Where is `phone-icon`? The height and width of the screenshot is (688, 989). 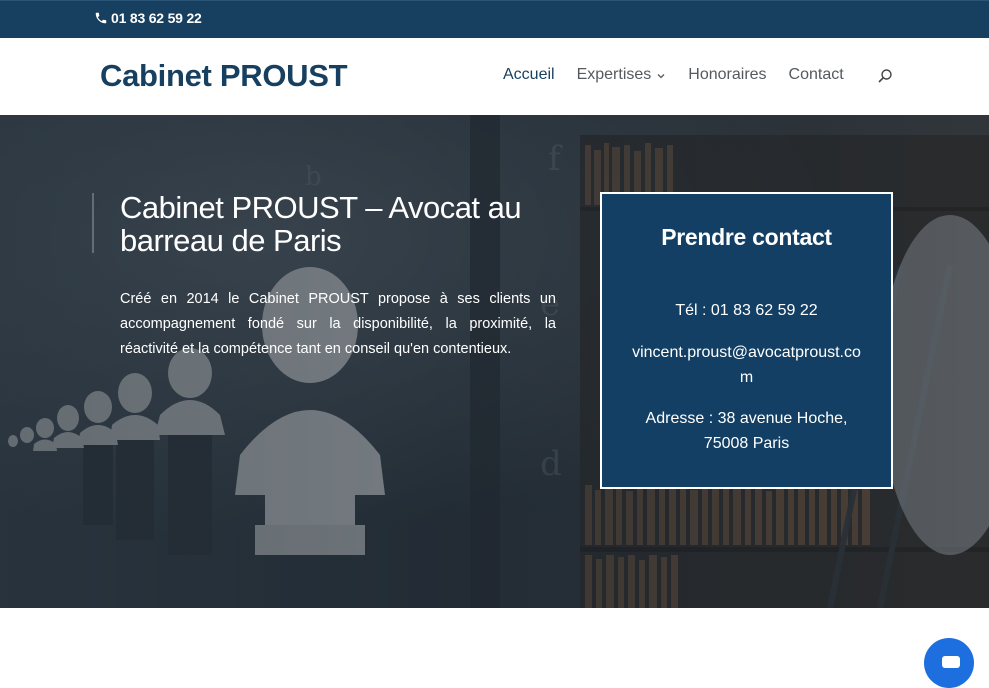
phone-icon is located at coordinates (101, 18).